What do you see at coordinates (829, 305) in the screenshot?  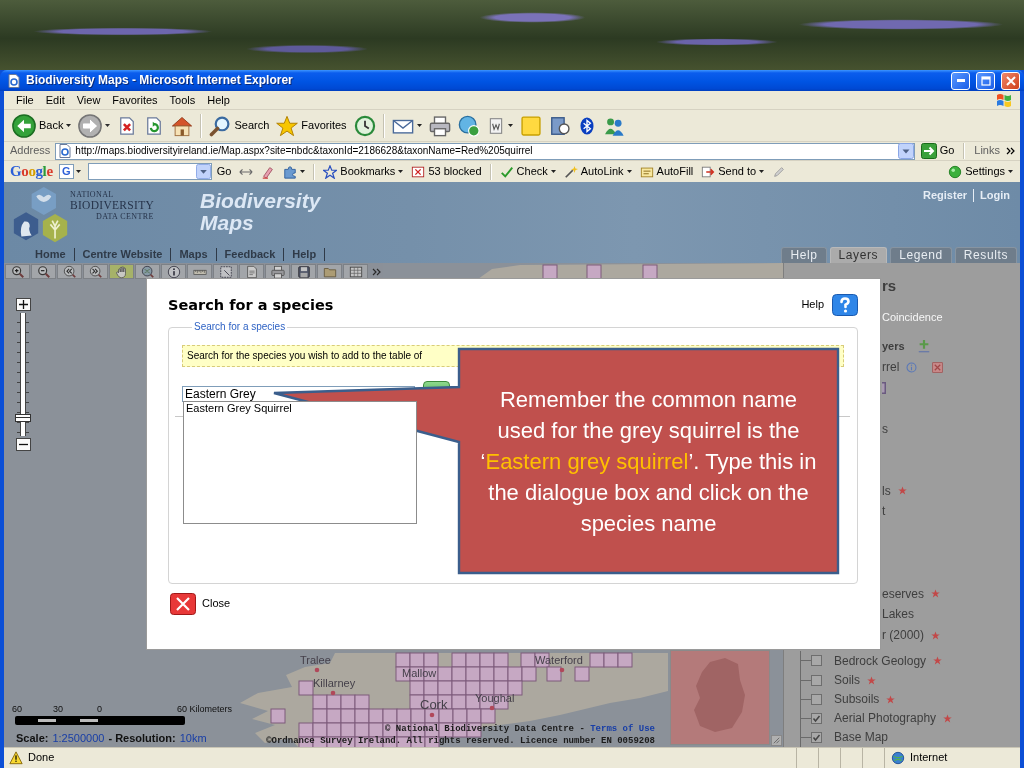 I see `help-button: Help` at bounding box center [829, 305].